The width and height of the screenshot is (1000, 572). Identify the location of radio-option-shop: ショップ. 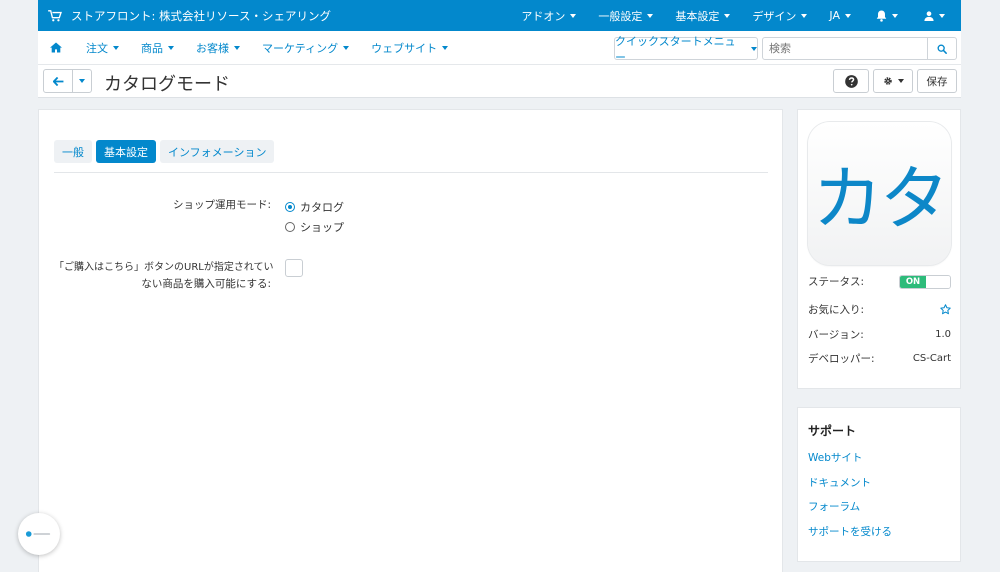
(314, 227).